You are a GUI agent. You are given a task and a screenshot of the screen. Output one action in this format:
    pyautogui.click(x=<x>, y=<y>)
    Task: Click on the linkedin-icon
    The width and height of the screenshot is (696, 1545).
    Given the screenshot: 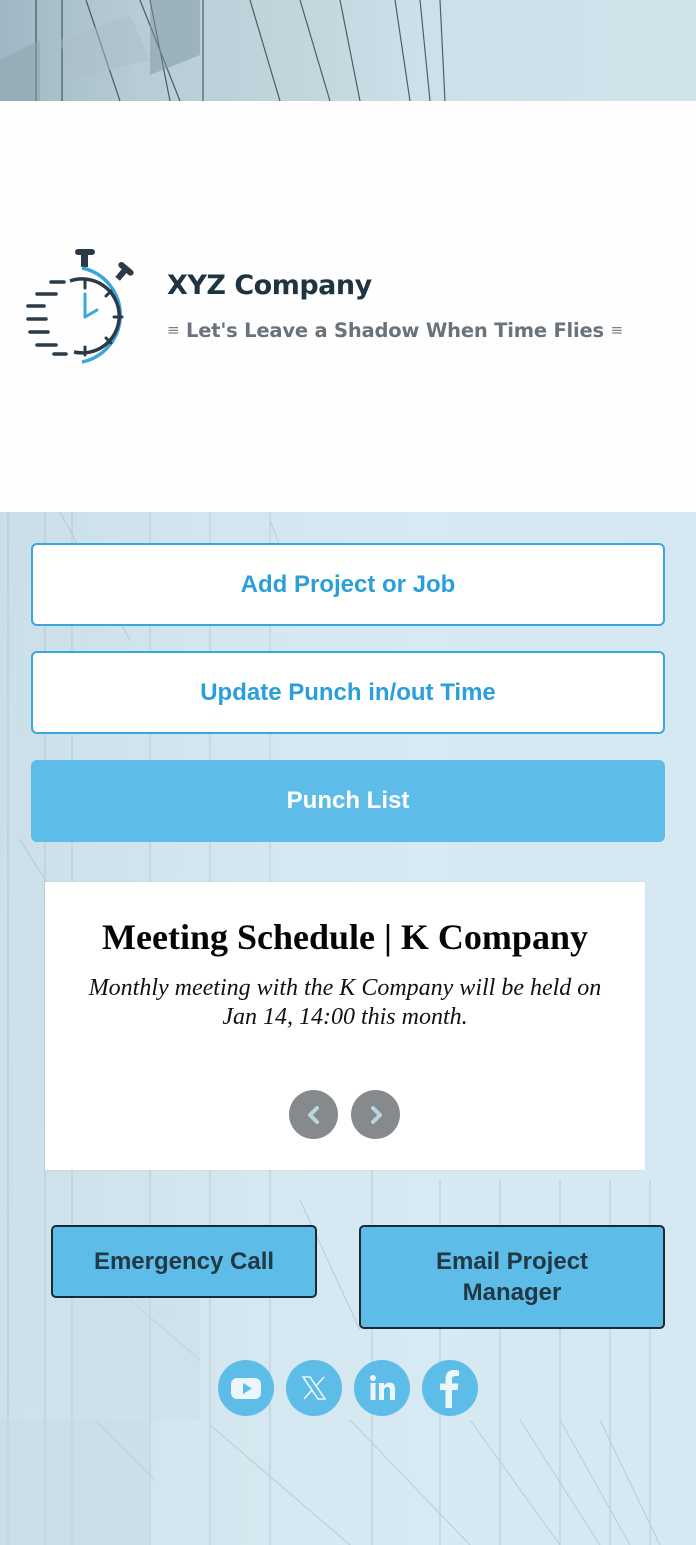 What is the action you would take?
    pyautogui.click(x=382, y=1387)
    